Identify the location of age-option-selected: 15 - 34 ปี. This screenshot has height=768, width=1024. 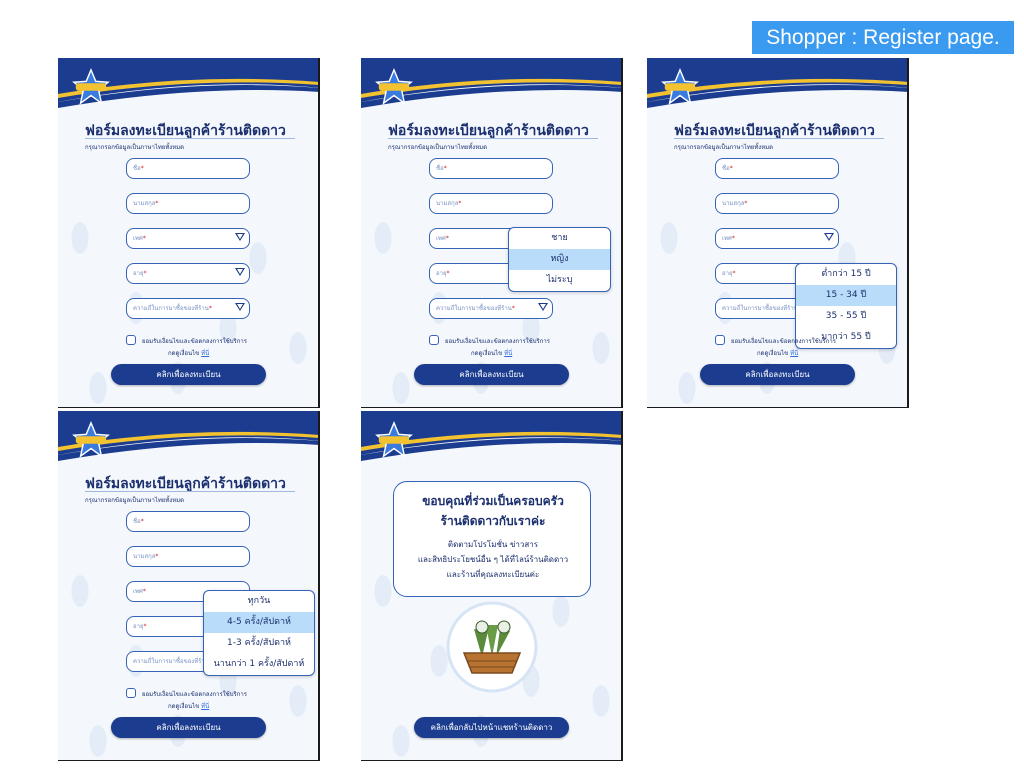
(846, 295).